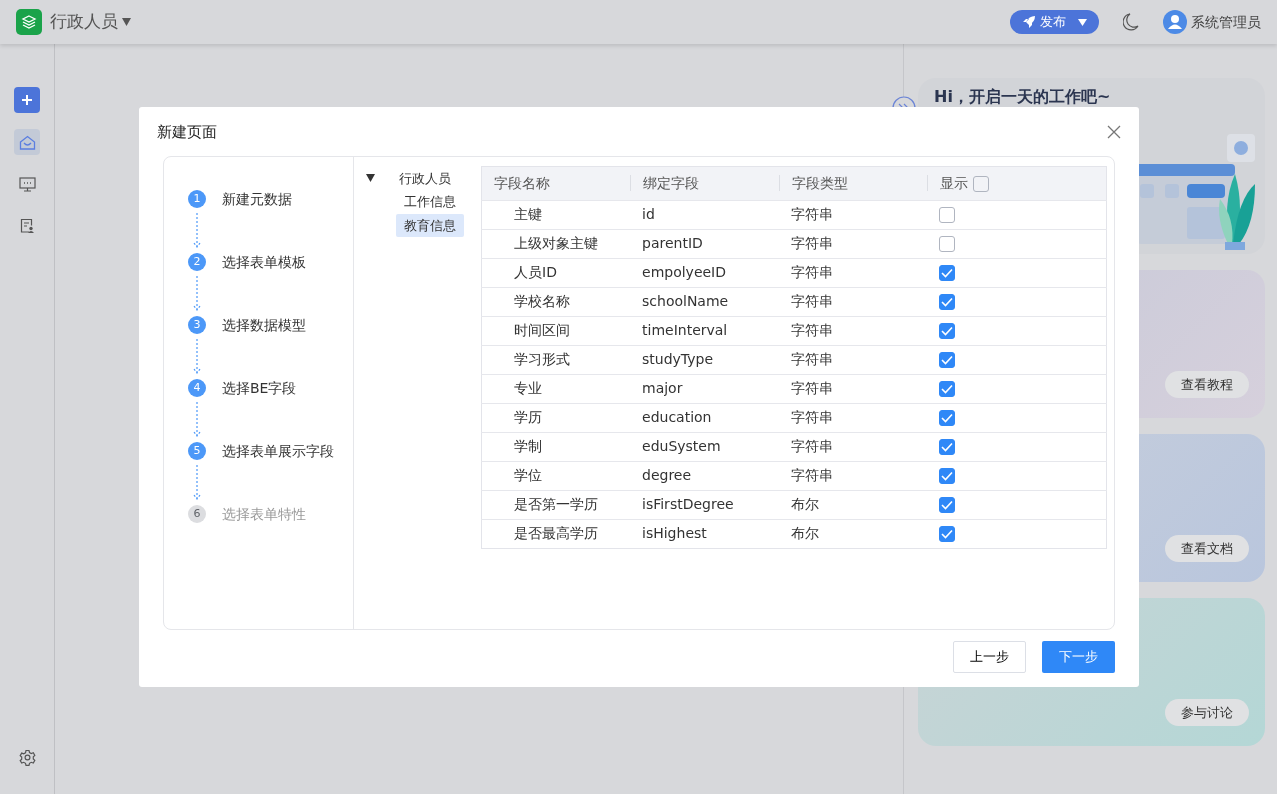 This screenshot has width=1277, height=794. Describe the element at coordinates (197, 514) in the screenshot. I see `step-number: 6` at that location.